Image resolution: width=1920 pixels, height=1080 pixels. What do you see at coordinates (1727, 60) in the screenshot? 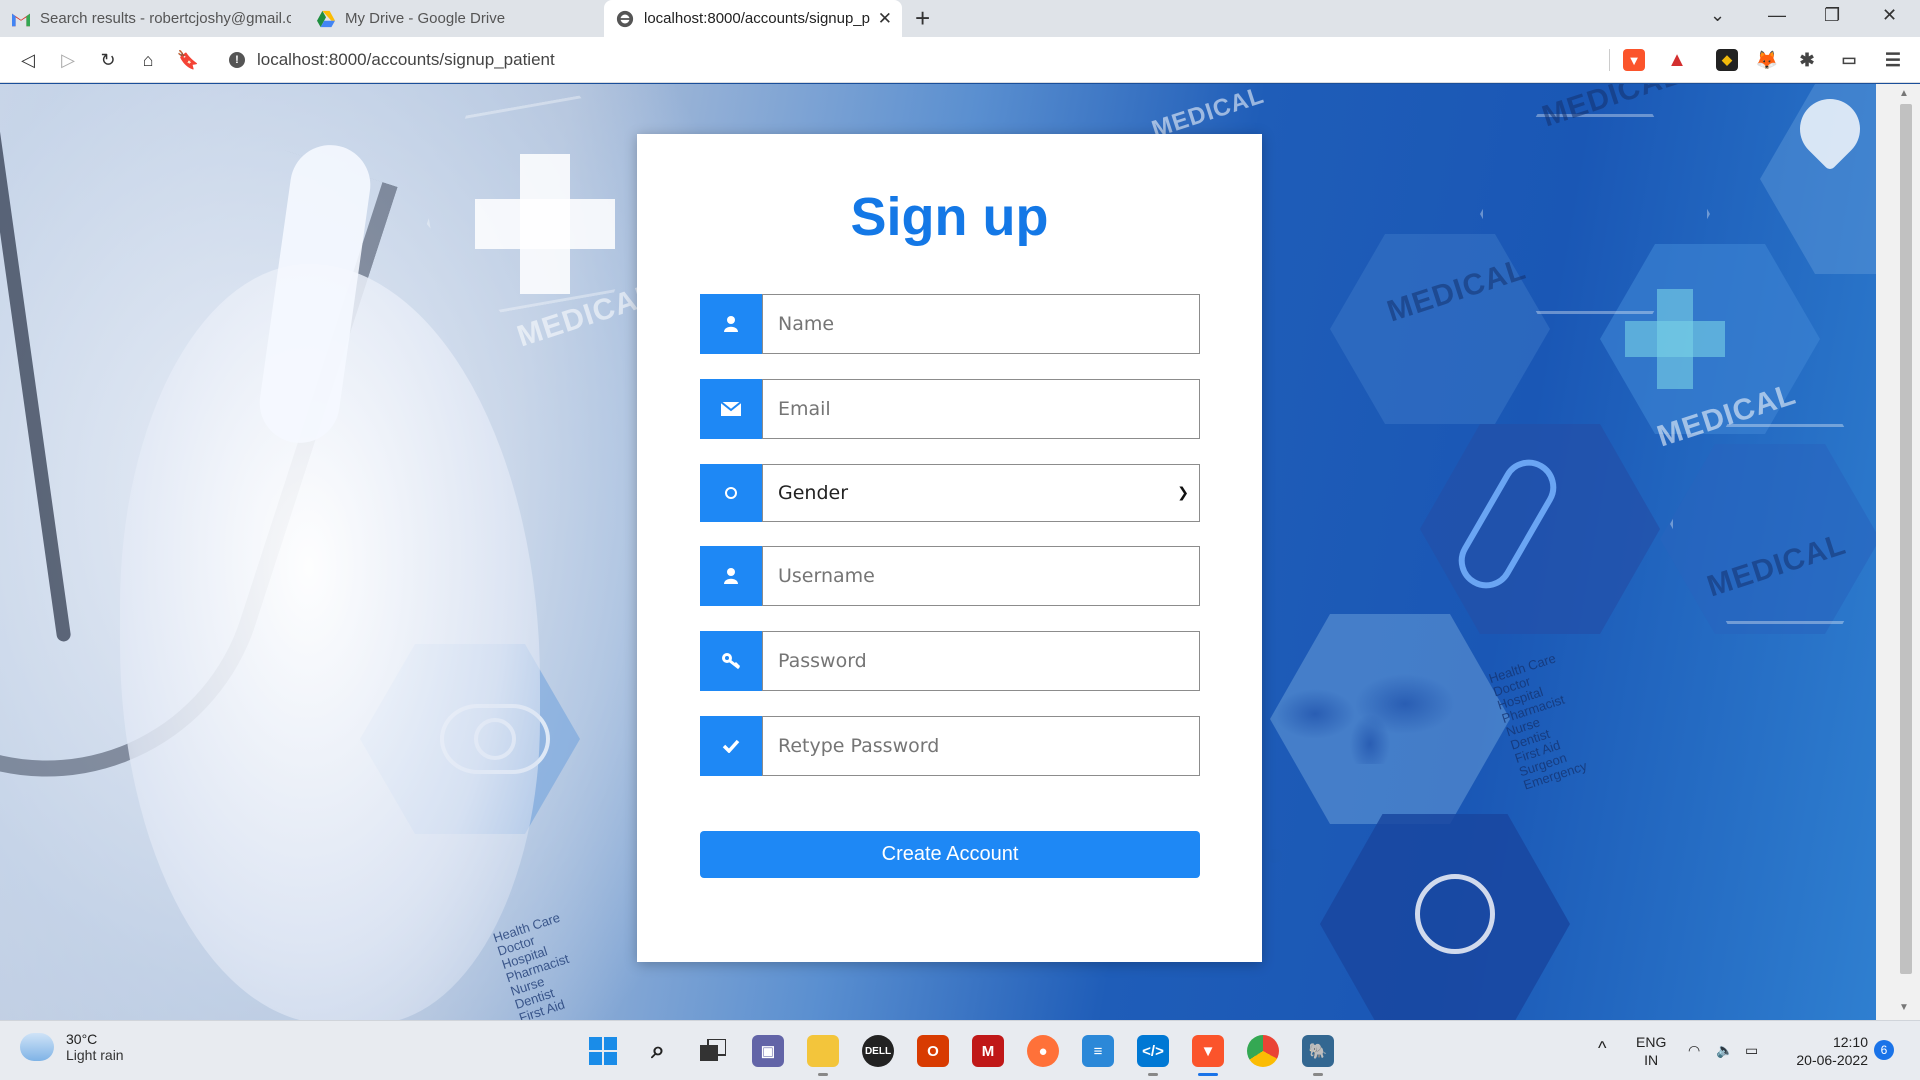
I see `binance-wallet-icon: ◆` at bounding box center [1727, 60].